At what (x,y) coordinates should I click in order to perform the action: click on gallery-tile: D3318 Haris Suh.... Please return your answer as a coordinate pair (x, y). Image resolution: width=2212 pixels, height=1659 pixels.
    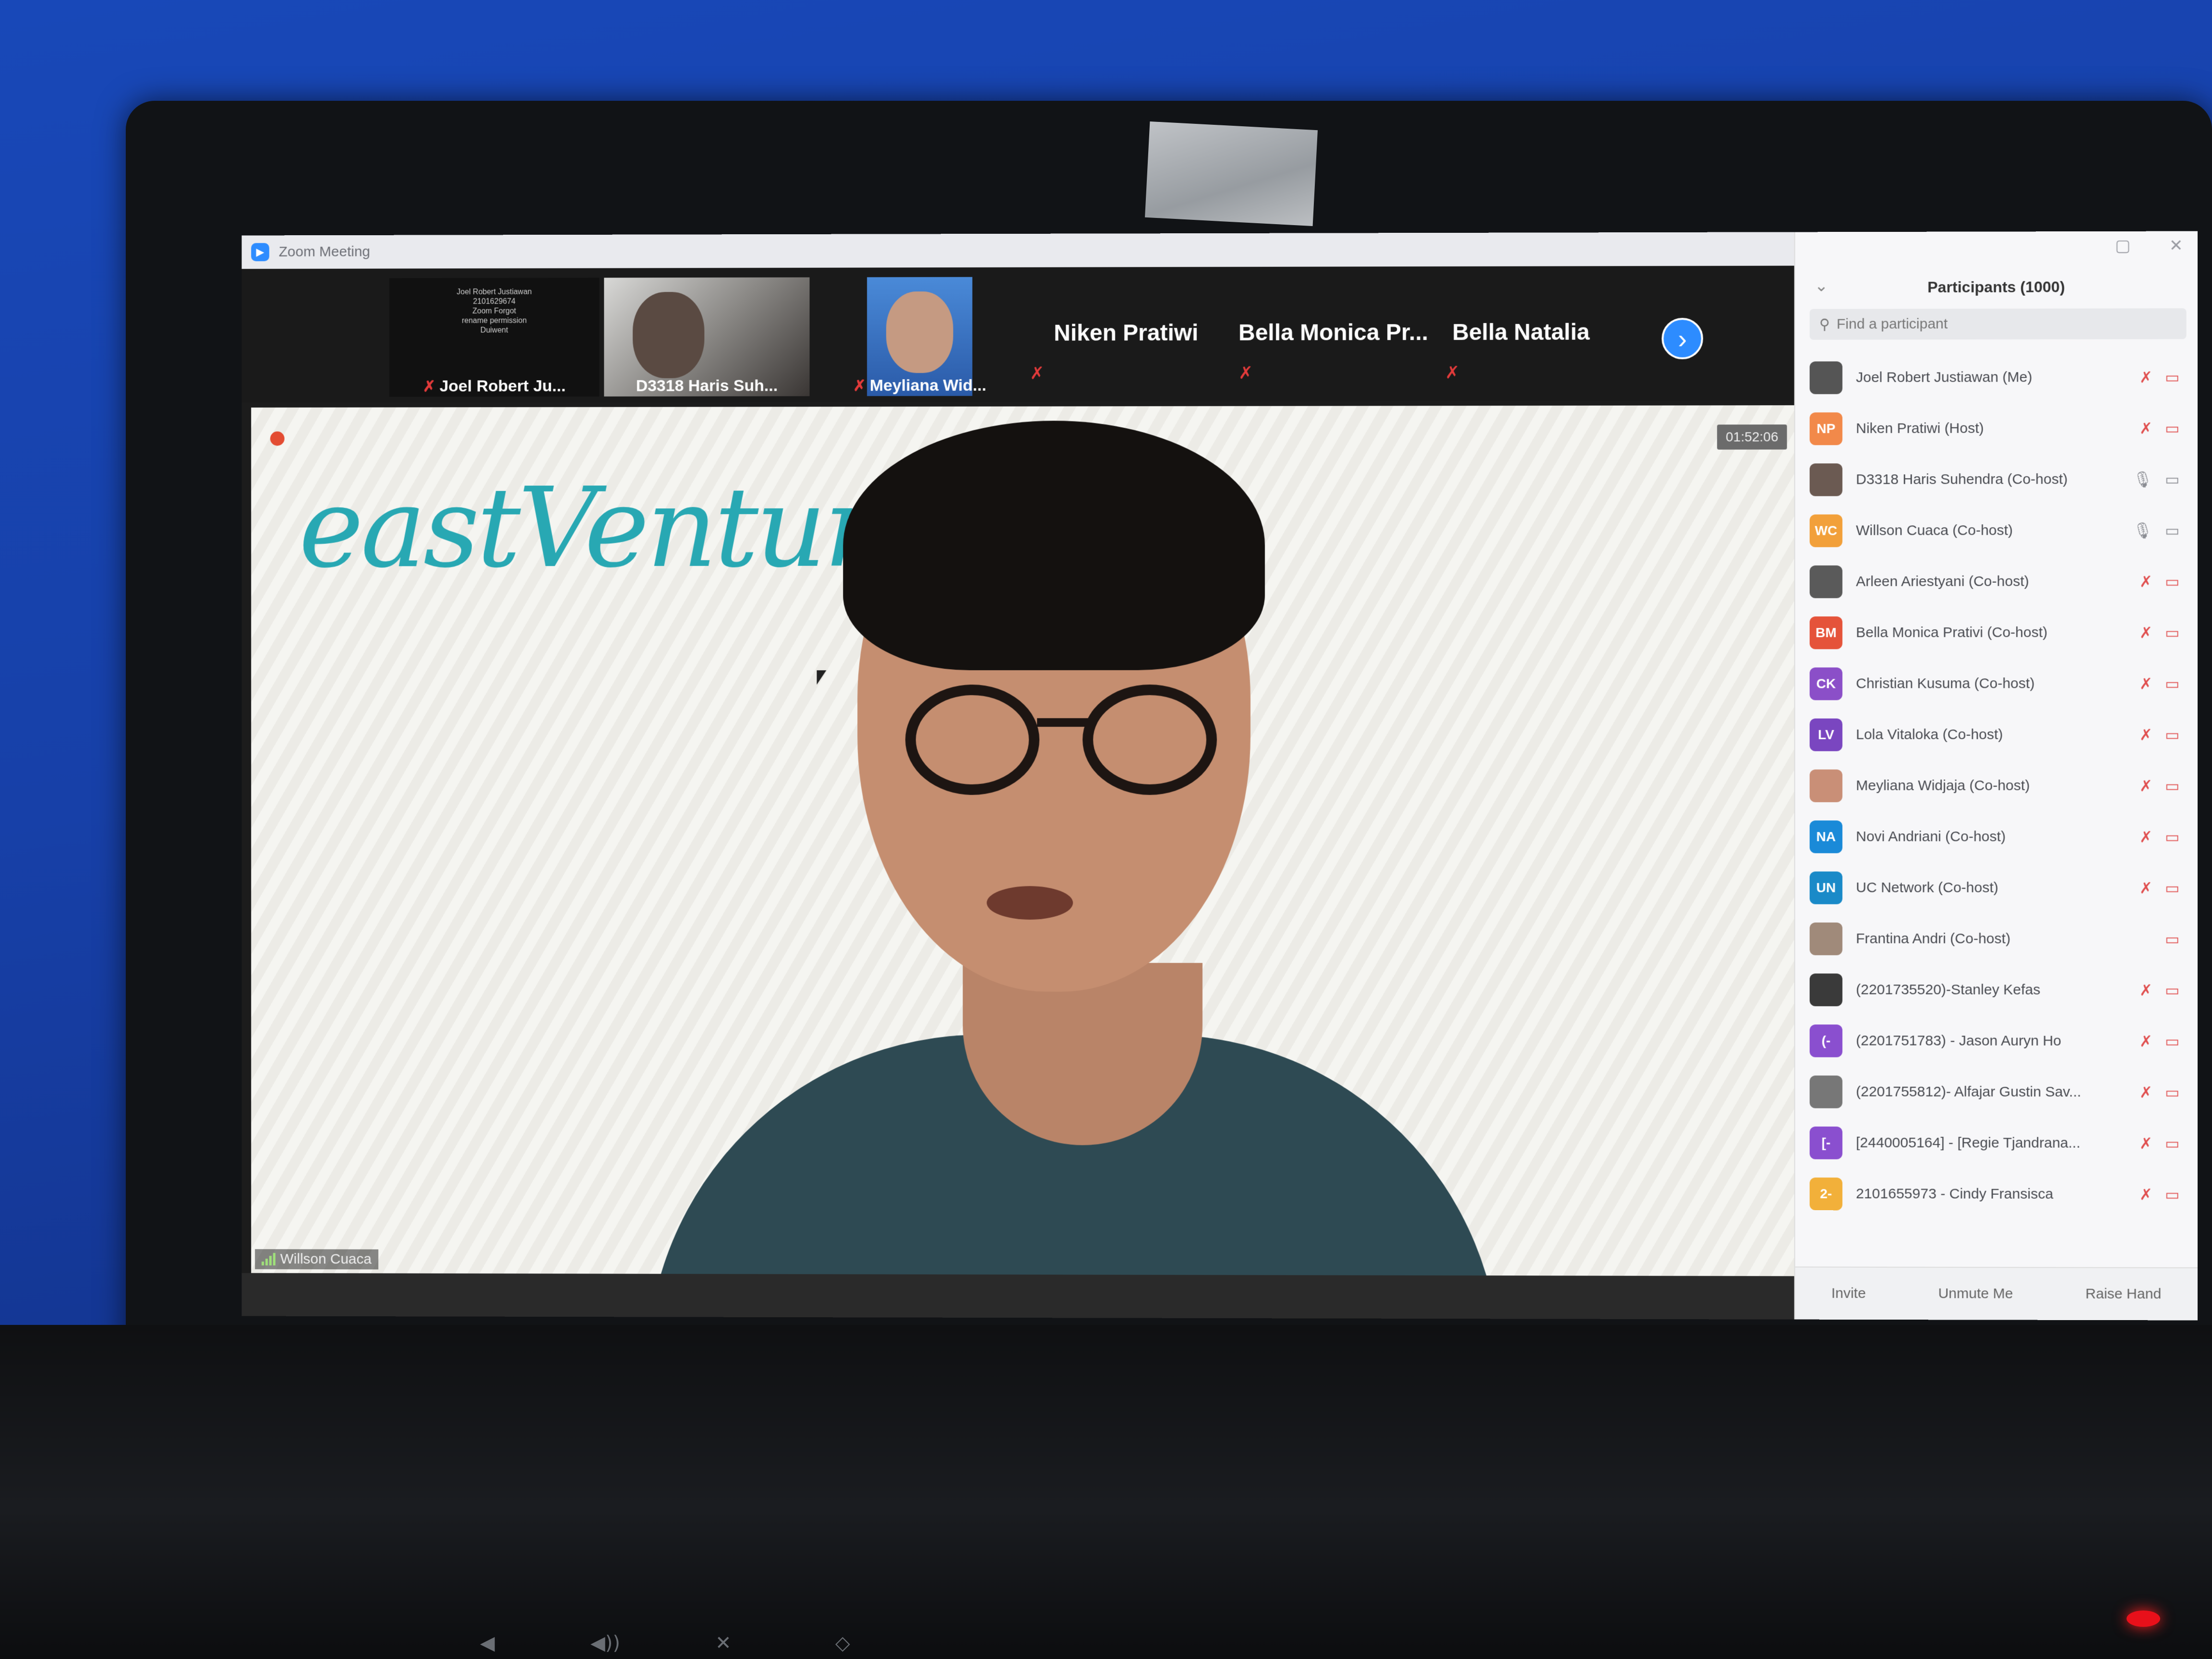
    Looking at the image, I should click on (707, 337).